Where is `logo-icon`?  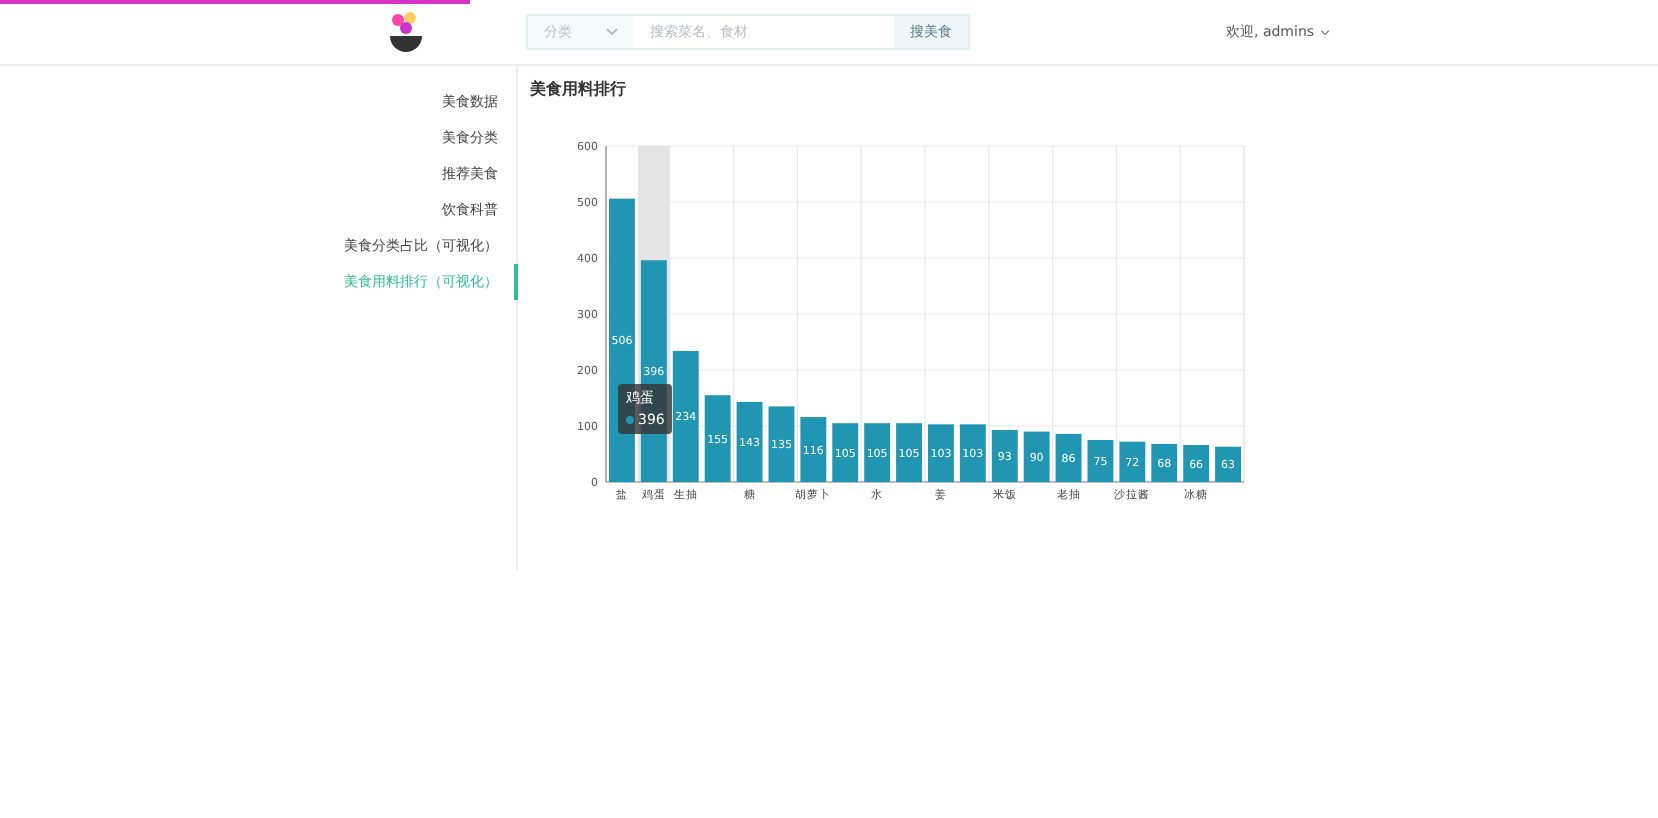
logo-icon is located at coordinates (406, 32).